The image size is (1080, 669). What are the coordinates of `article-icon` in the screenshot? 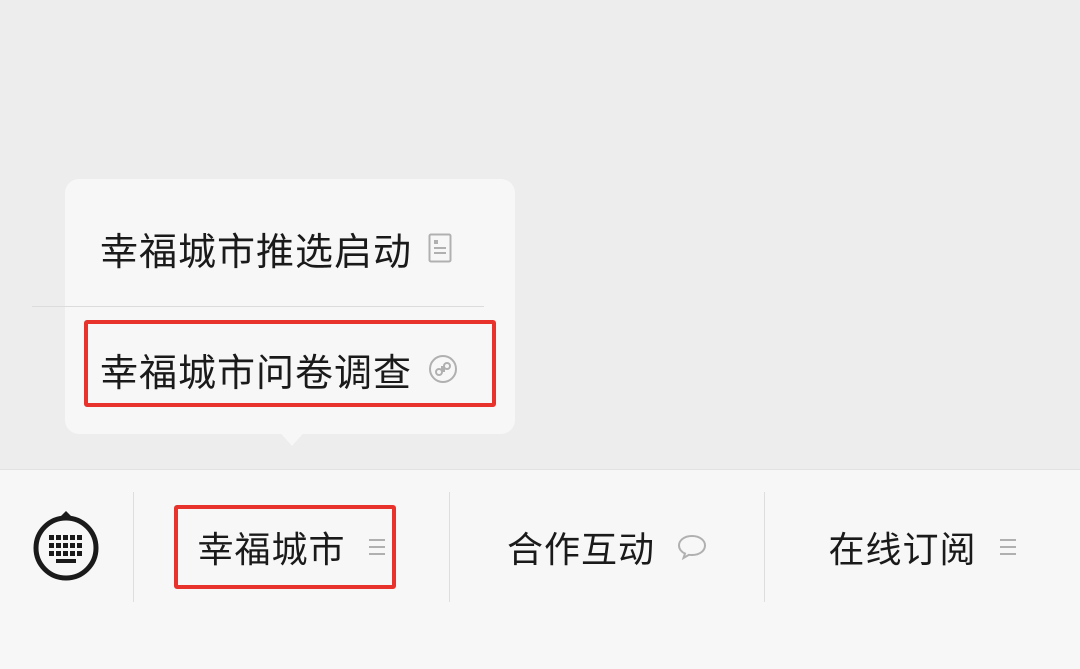 It's located at (440, 248).